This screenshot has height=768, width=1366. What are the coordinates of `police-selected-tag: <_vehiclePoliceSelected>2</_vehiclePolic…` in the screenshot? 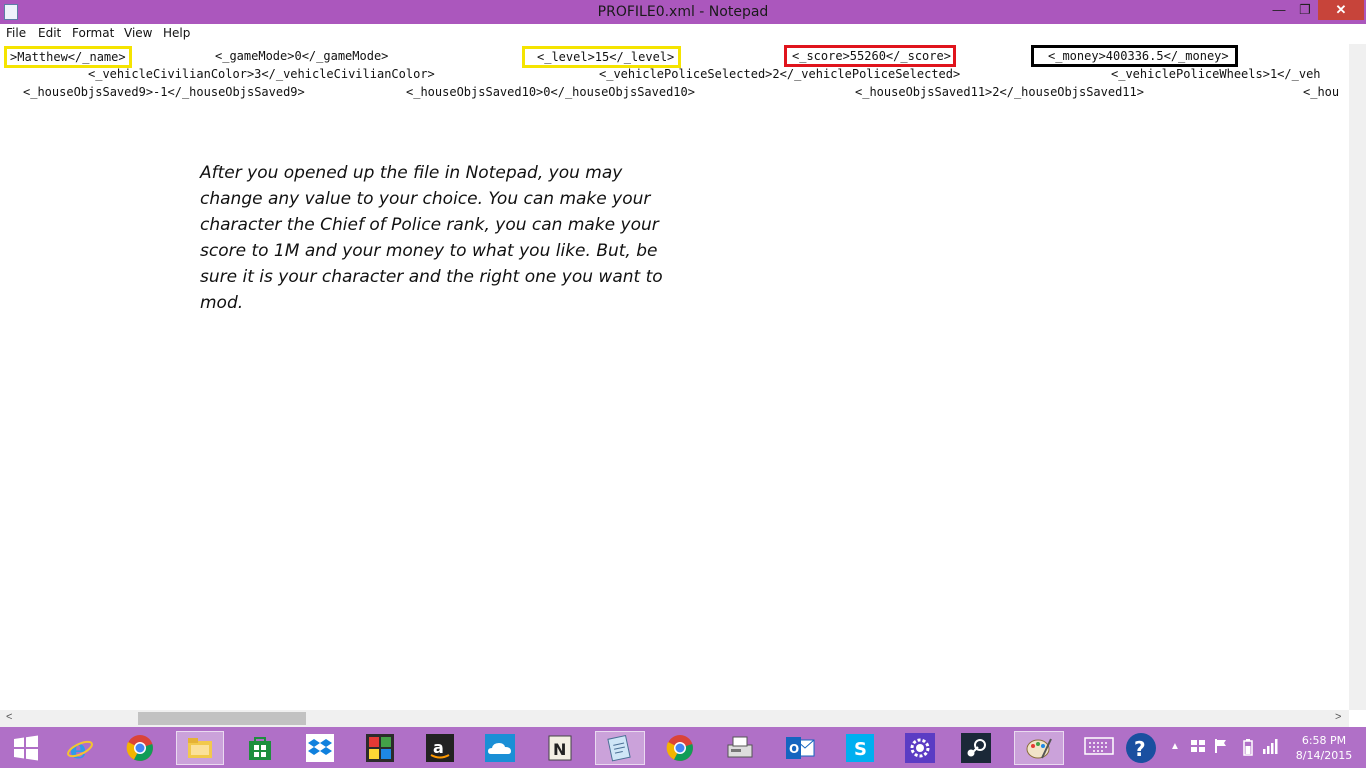 It's located at (780, 74).